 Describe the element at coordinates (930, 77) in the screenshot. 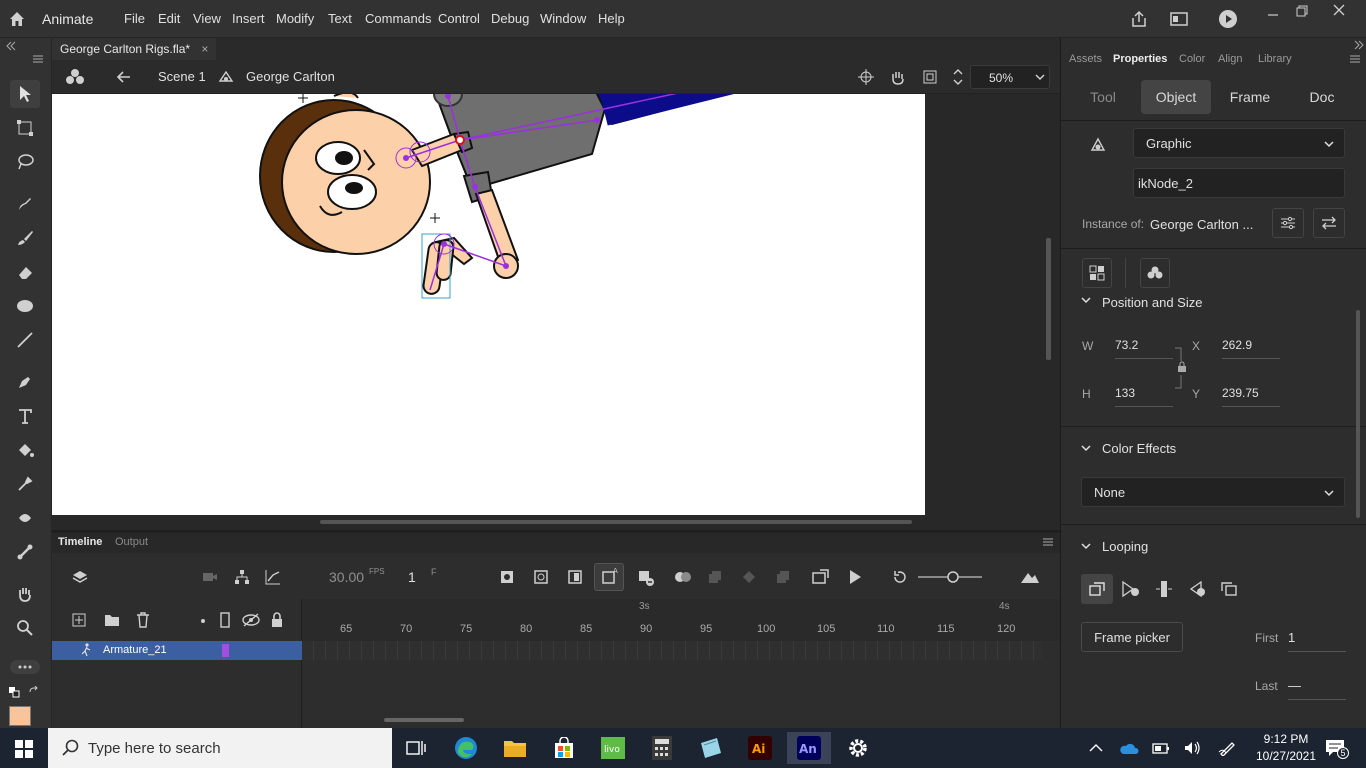

I see `clip-content-icon` at that location.